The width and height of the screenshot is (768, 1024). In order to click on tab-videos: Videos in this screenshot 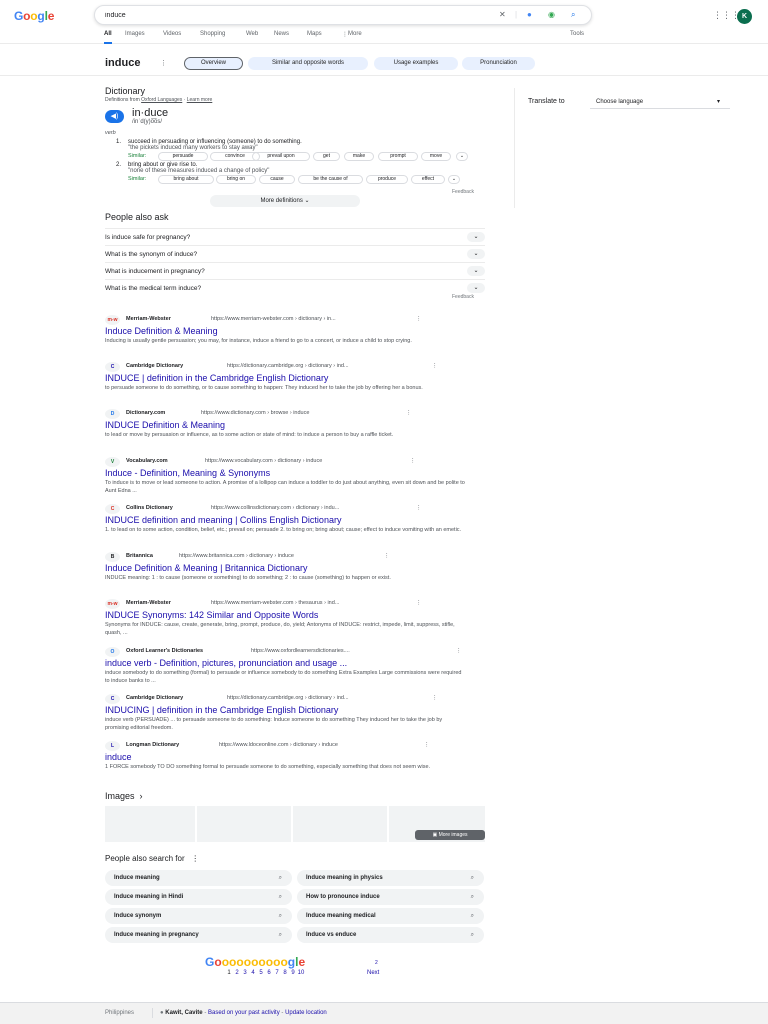, I will do `click(172, 34)`.